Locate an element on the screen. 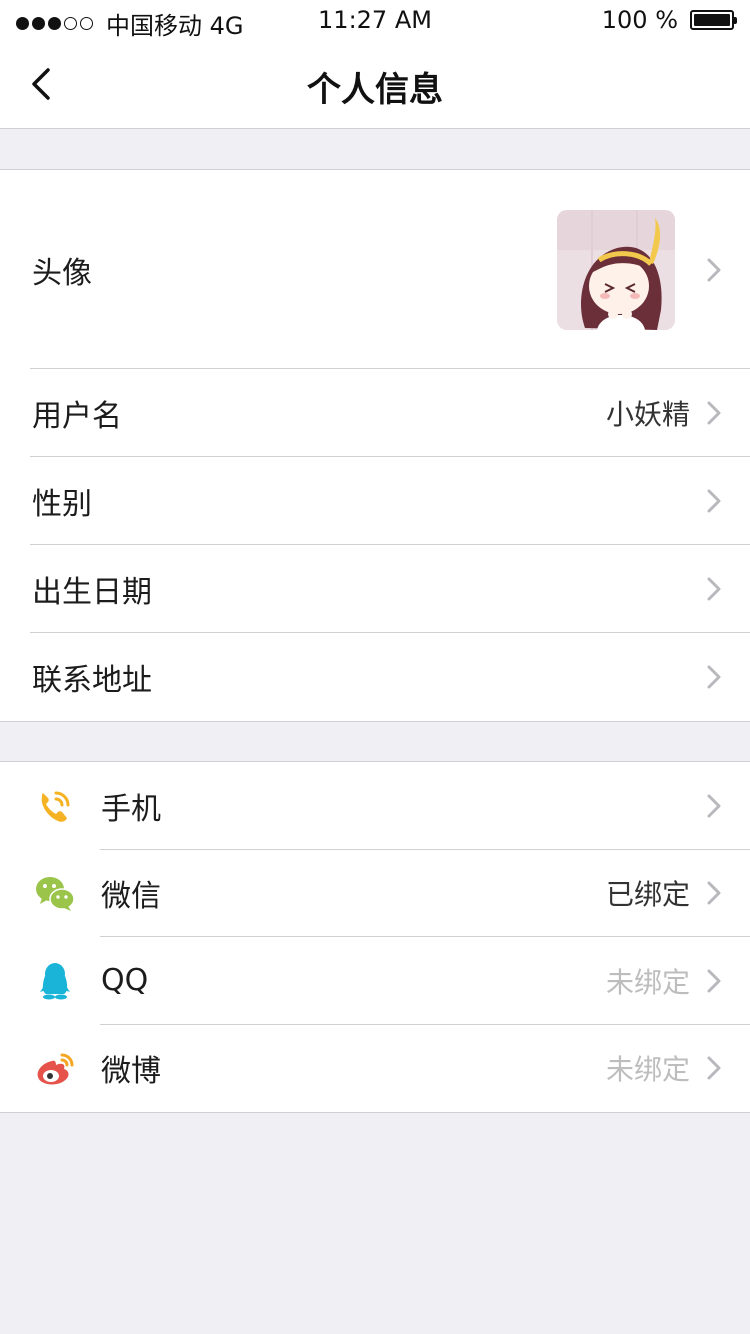 The width and height of the screenshot is (750, 1334). wechat-status: 已绑定 is located at coordinates (647, 895).